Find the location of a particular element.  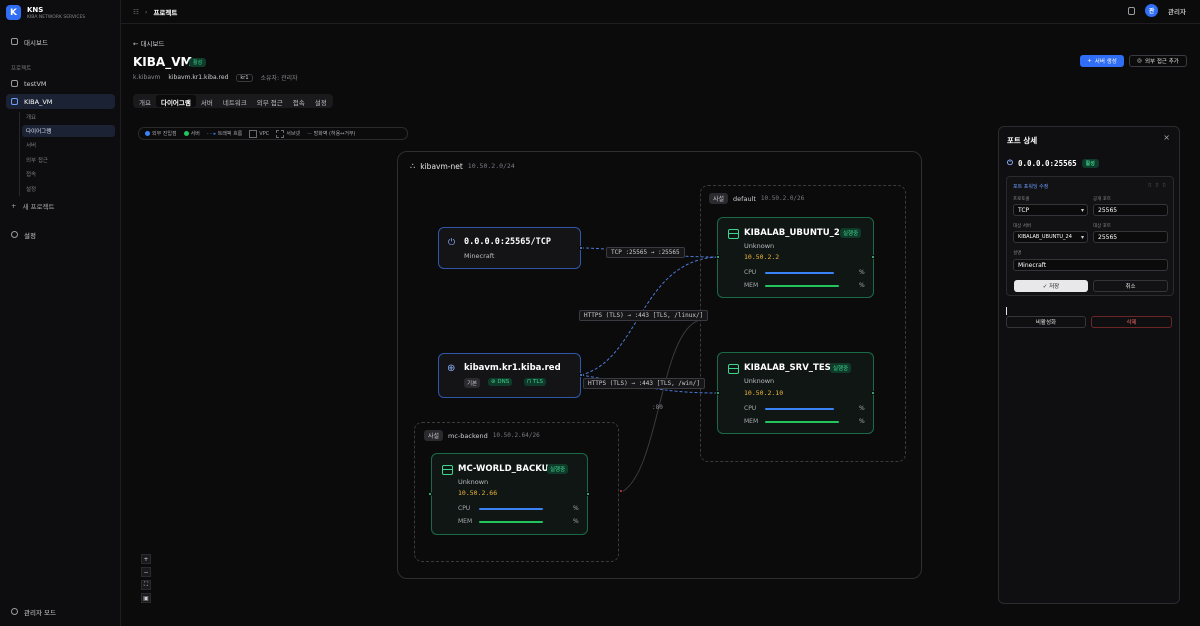

subnet-cidr: 10.50.2.0/26 is located at coordinates (782, 198).